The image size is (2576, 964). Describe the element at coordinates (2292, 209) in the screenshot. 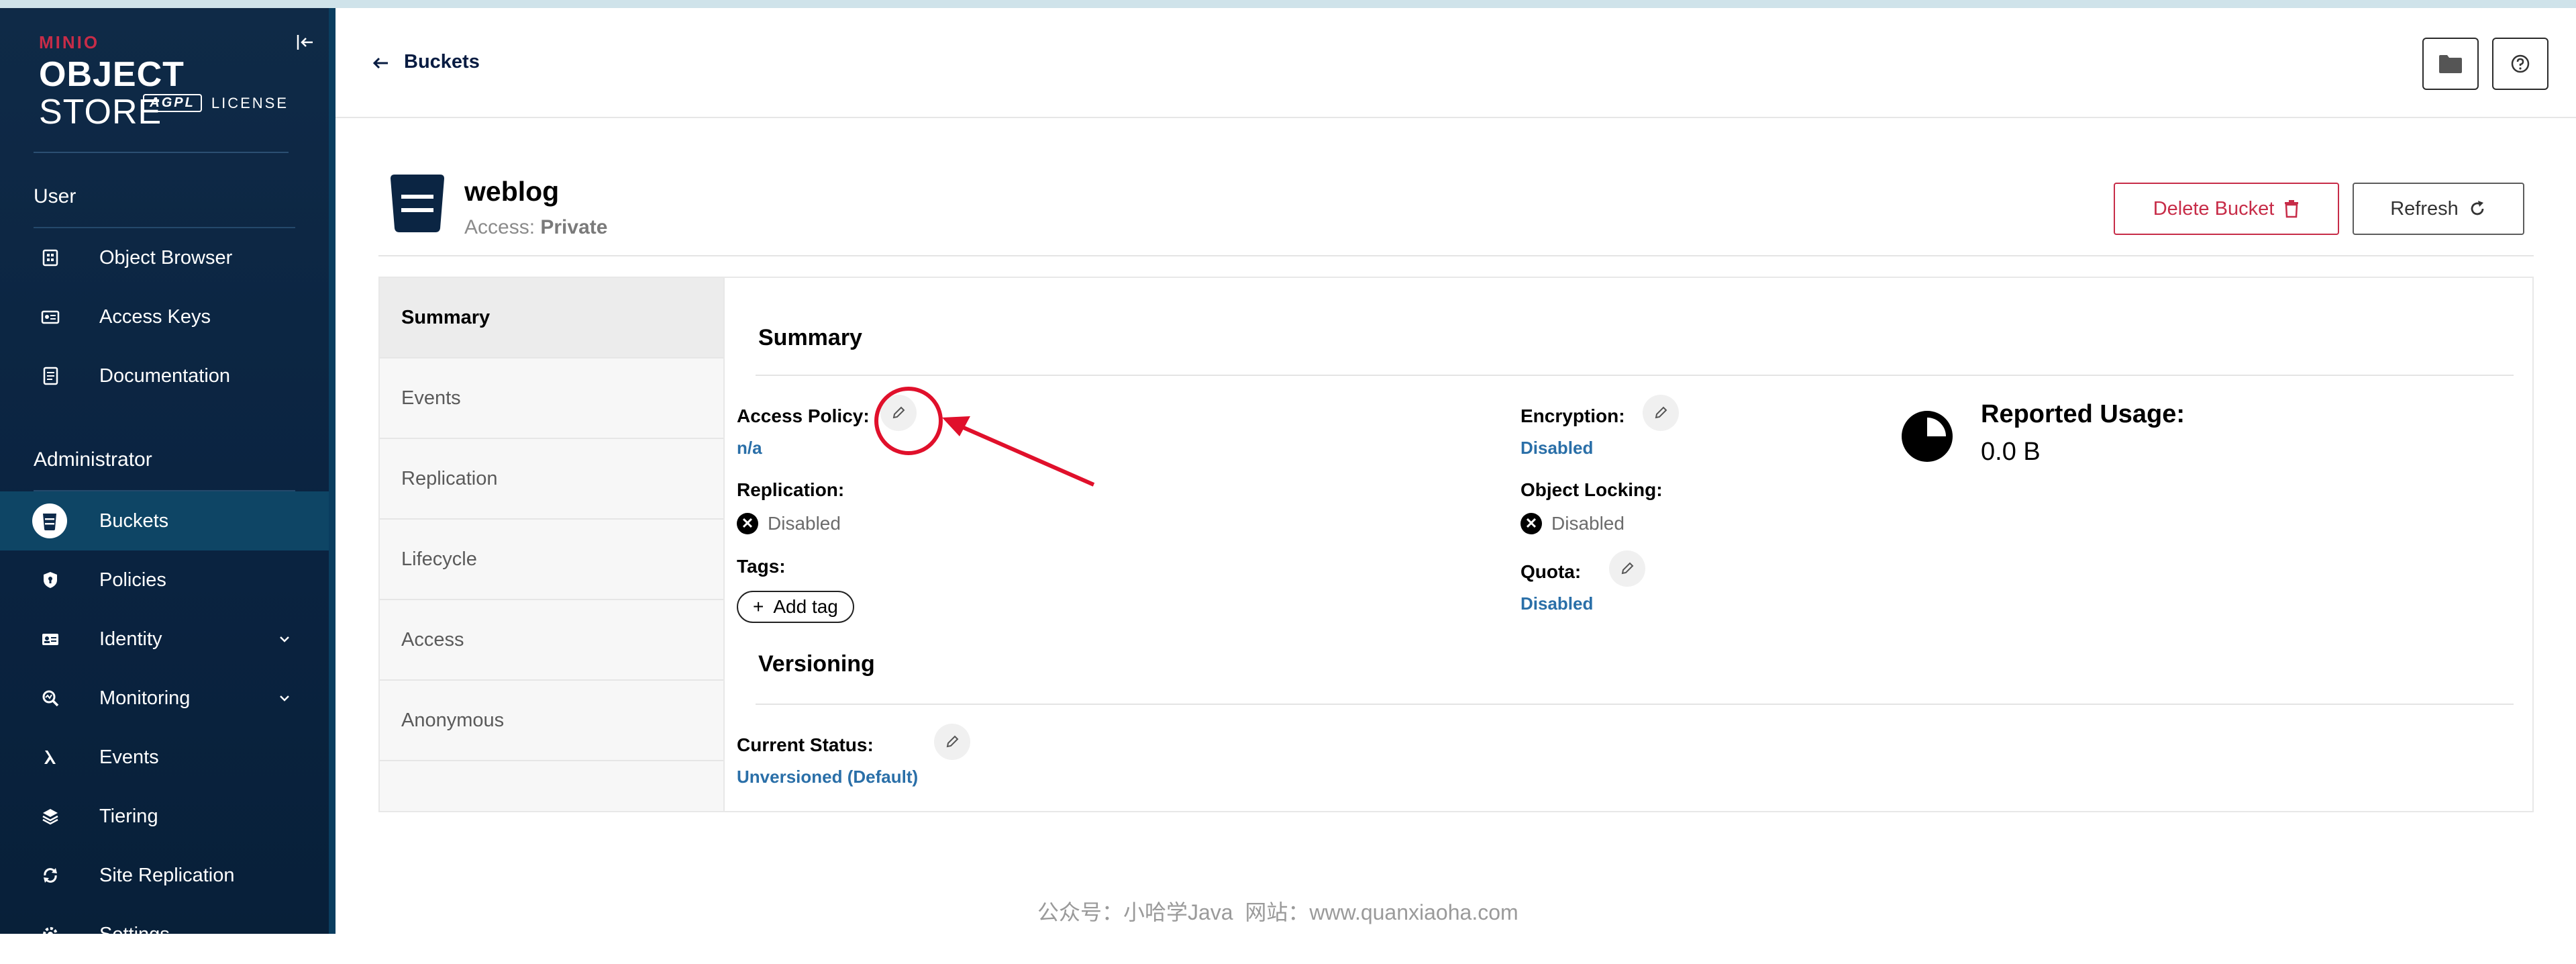

I see `trash-icon` at that location.